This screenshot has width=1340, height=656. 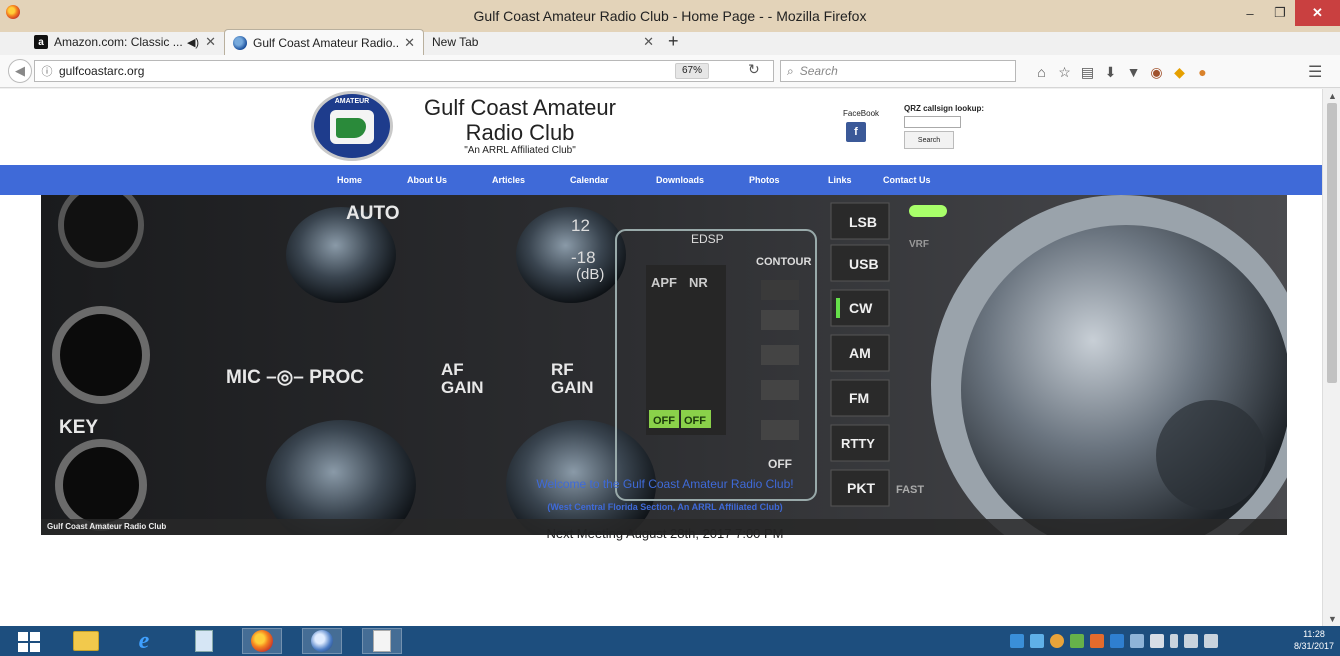 What do you see at coordinates (1317, 13) in the screenshot?
I see `close-window-button: ✕` at bounding box center [1317, 13].